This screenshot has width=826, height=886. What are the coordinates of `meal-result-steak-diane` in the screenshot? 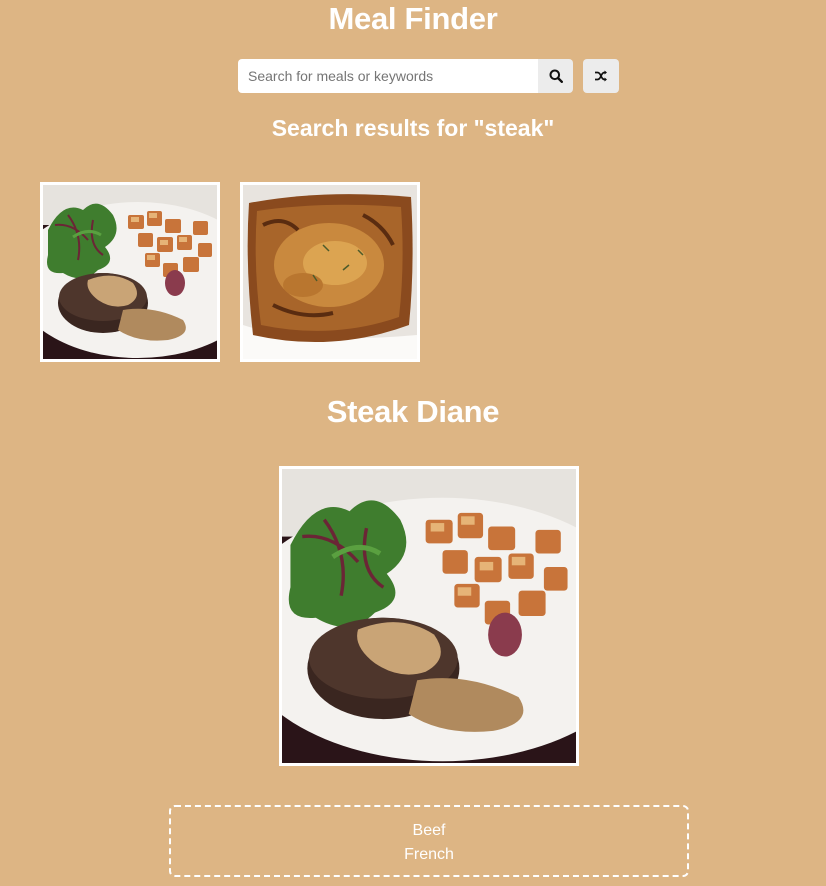 It's located at (130, 272).